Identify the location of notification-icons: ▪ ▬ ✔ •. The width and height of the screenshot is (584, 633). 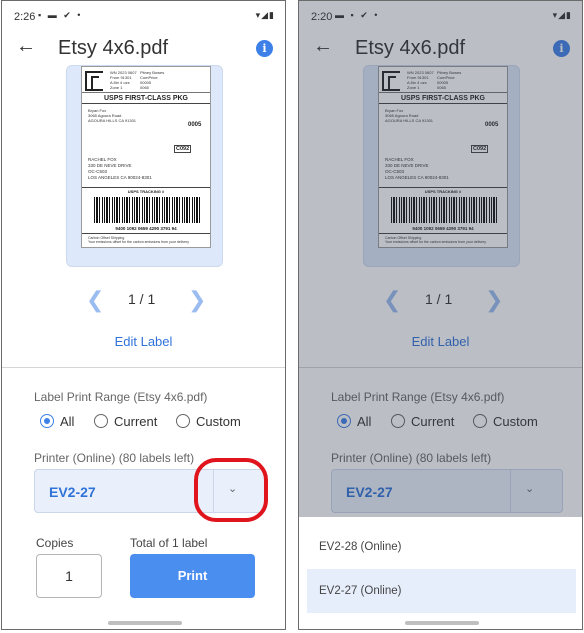
(60, 15).